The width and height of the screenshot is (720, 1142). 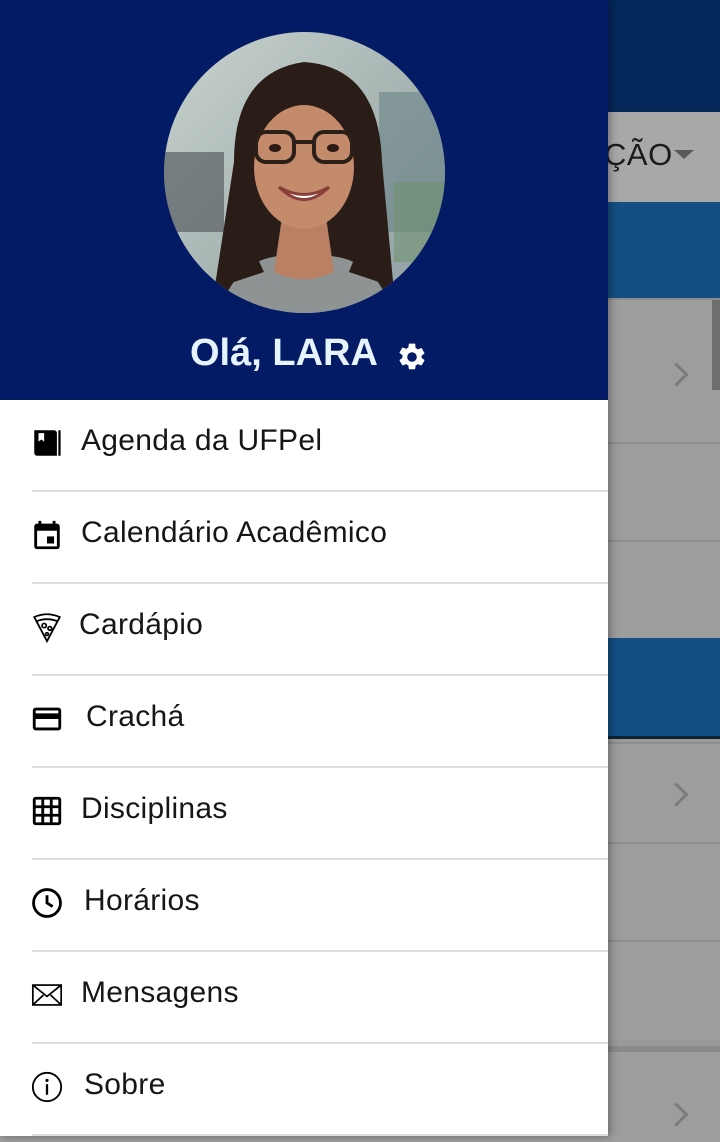 What do you see at coordinates (684, 154) in the screenshot?
I see `dropdown-caret-icon` at bounding box center [684, 154].